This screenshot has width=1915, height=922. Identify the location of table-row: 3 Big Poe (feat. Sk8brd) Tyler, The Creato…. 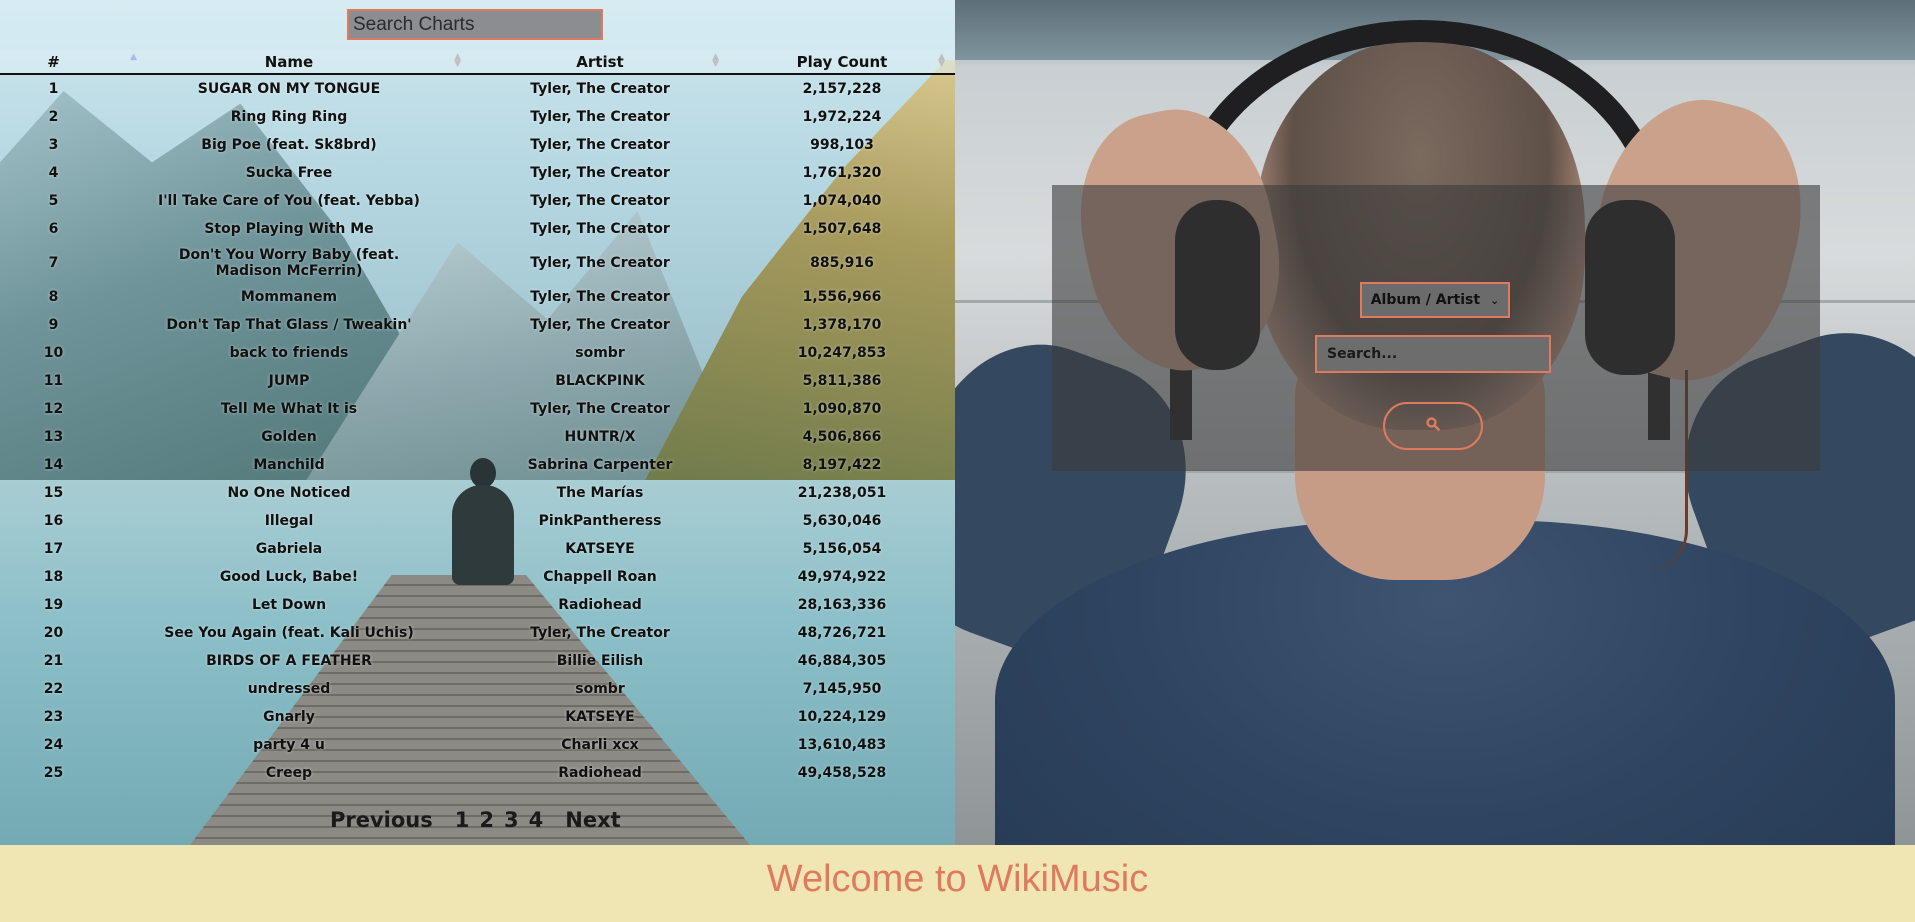
(477, 145).